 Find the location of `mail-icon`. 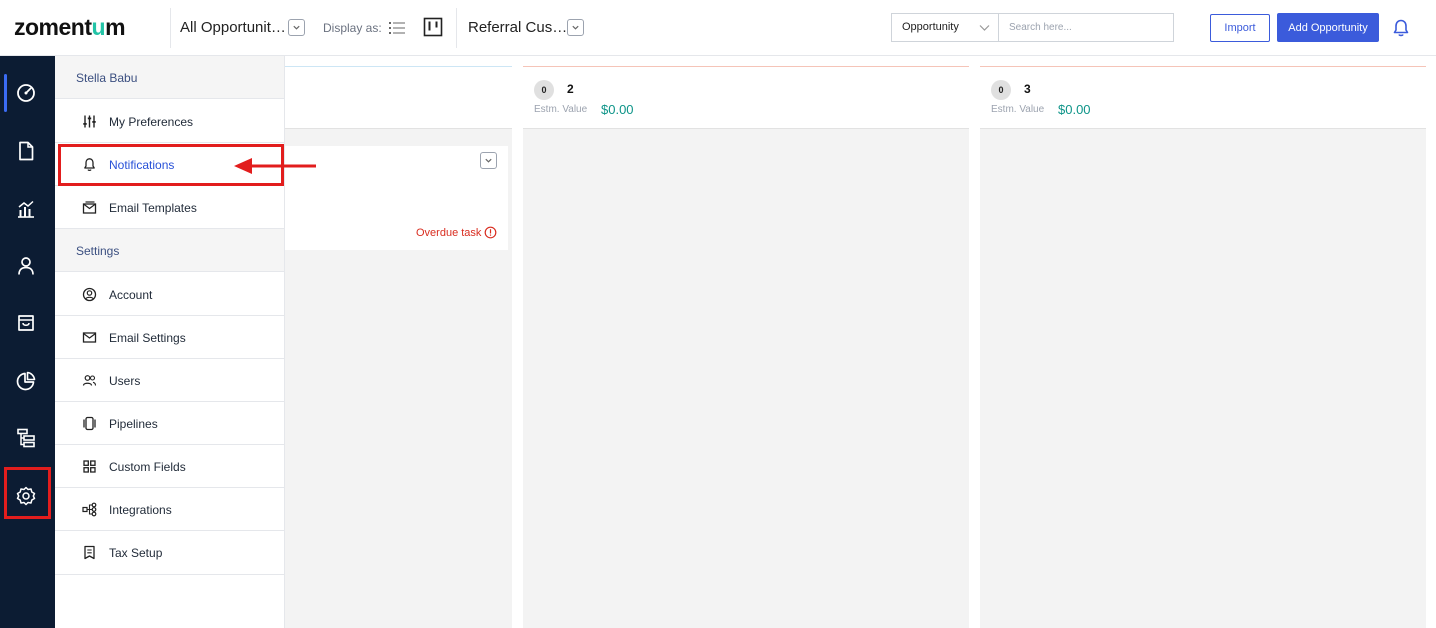

mail-icon is located at coordinates (89, 337).